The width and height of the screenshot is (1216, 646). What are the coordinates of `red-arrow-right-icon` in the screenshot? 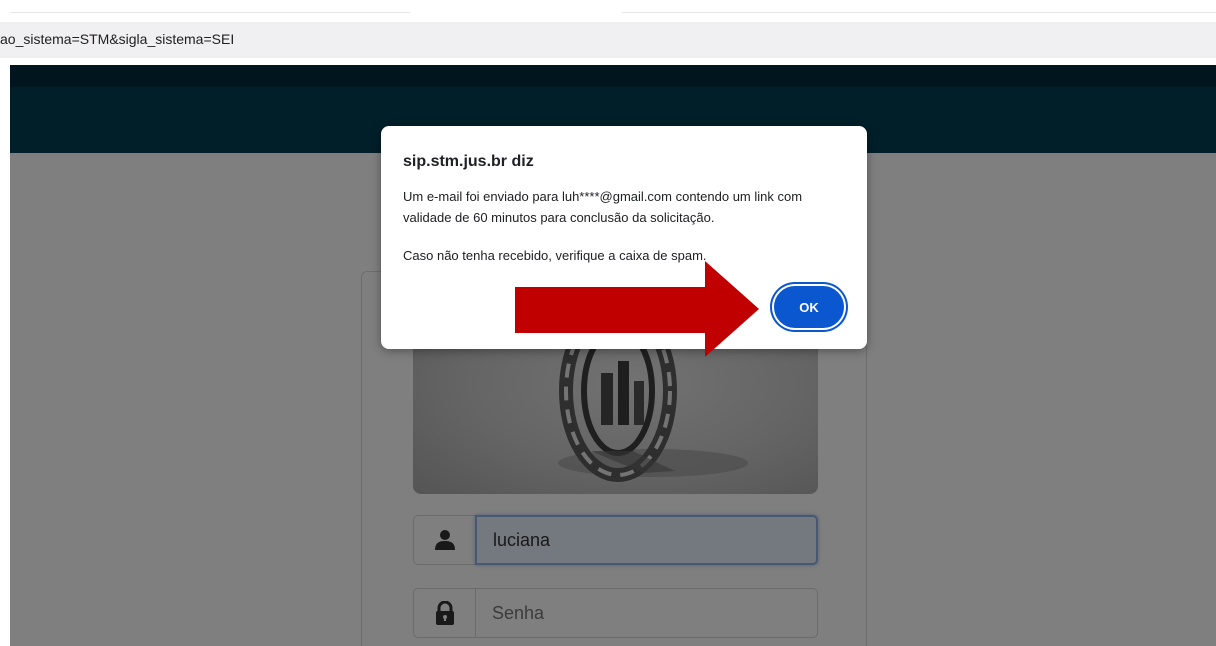 It's located at (637, 309).